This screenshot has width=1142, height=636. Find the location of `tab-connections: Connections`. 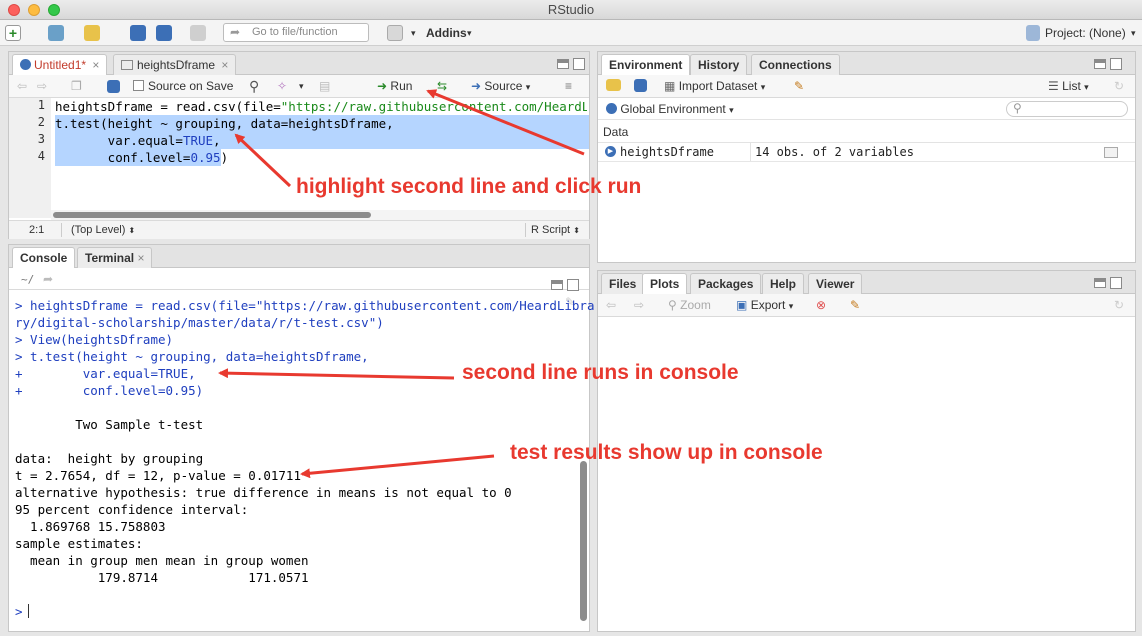

tab-connections: Connections is located at coordinates (795, 64).